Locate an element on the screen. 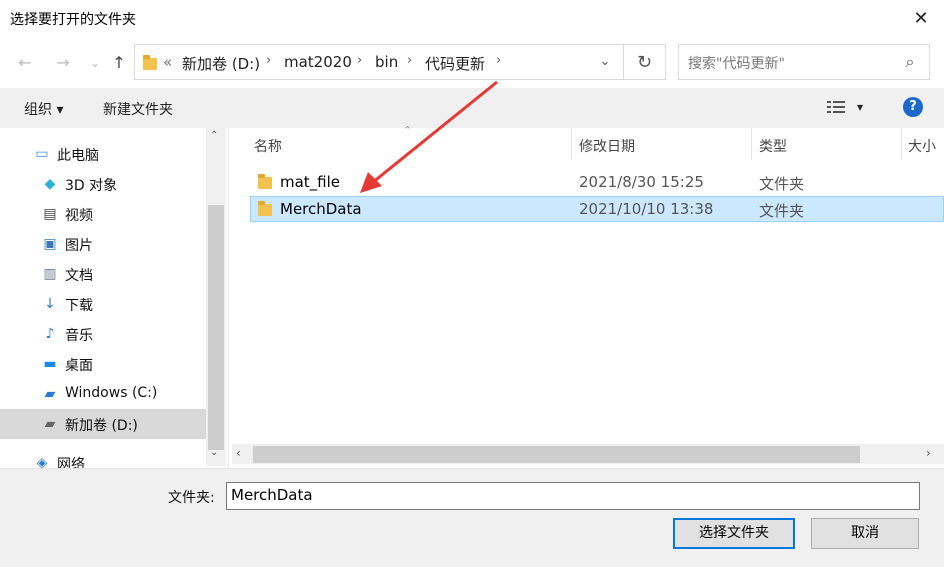  sidebar-item: ▭ 此电脑 is located at coordinates (103, 154).